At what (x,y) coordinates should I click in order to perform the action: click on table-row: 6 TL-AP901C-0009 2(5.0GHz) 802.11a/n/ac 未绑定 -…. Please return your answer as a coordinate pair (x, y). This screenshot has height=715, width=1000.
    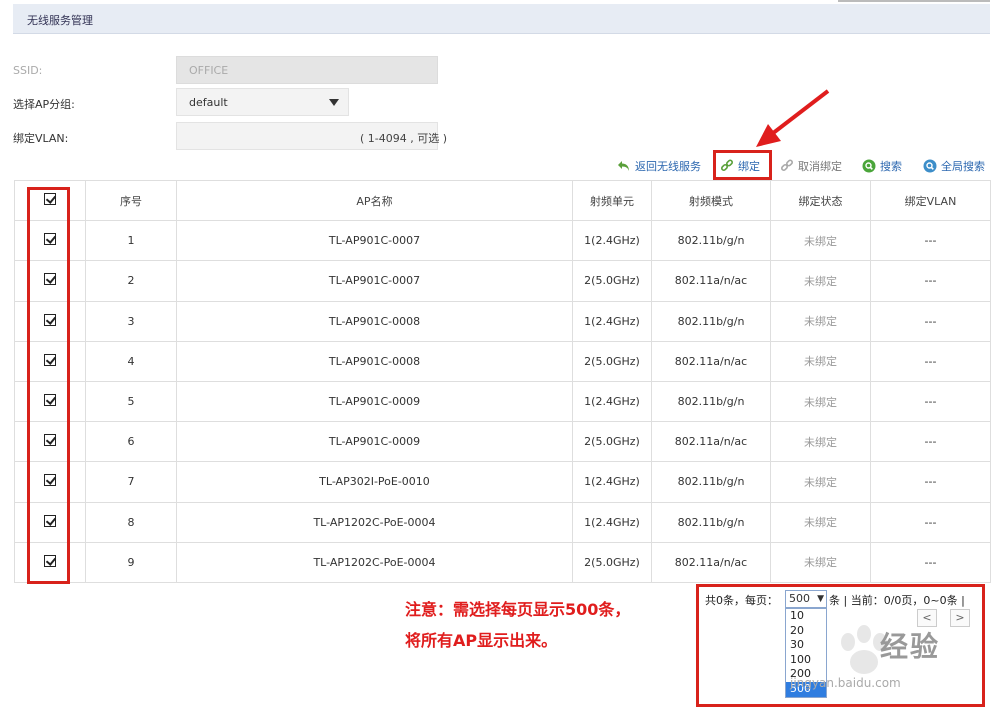
    Looking at the image, I should click on (502, 442).